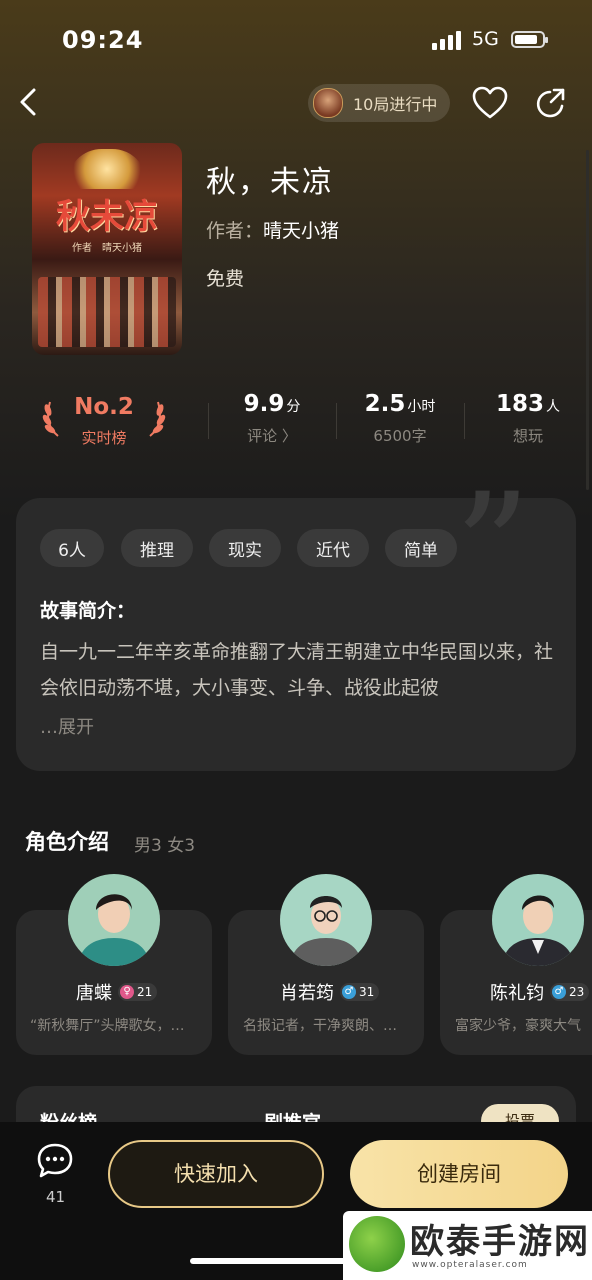 This screenshot has height=1280, width=592. I want to click on create-room-button: 创建房间, so click(459, 1174).